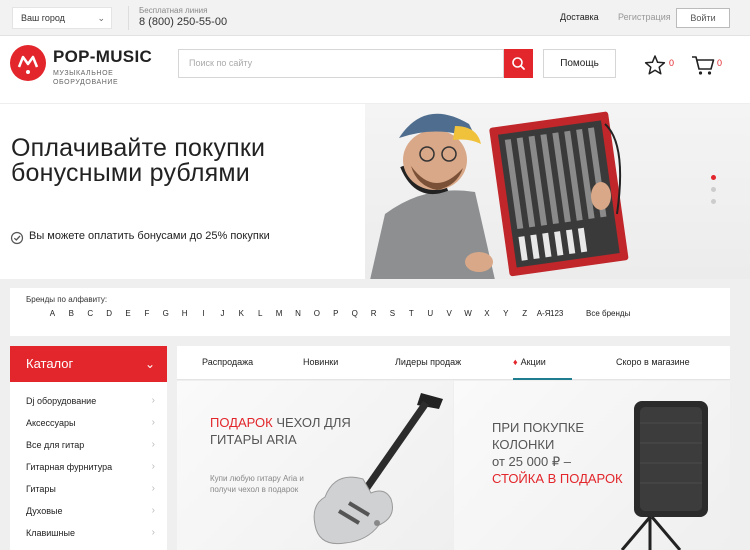  I want to click on brand-letter: F, so click(146, 313).